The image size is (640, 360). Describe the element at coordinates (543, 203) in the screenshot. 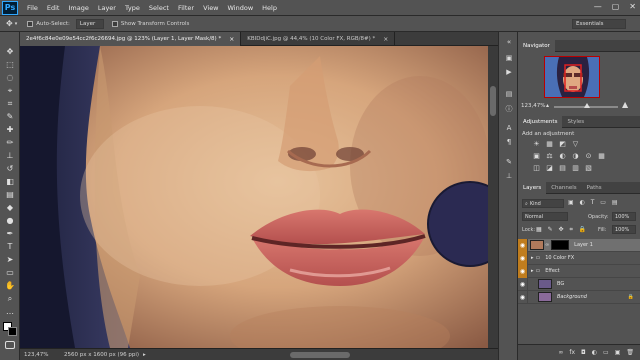

I see `layer-filter-kind-dropdown: ⌕ Kind` at that location.